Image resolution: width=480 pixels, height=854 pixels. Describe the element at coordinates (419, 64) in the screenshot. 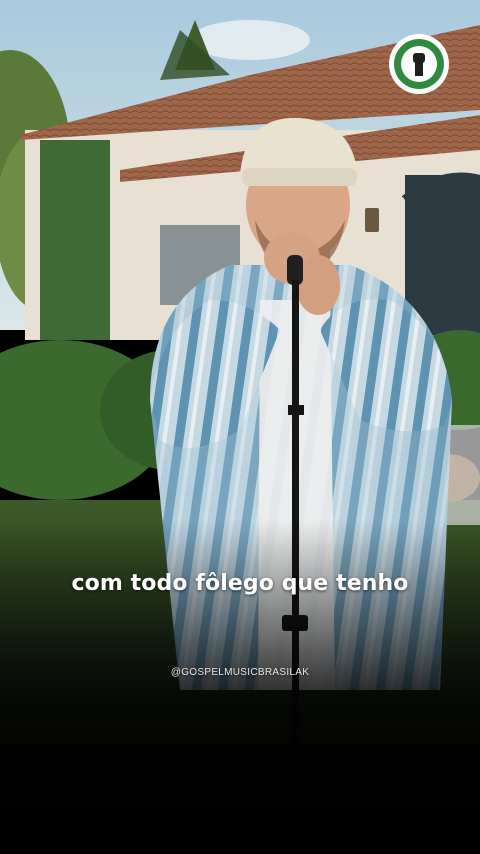

I see `channel-logo` at that location.